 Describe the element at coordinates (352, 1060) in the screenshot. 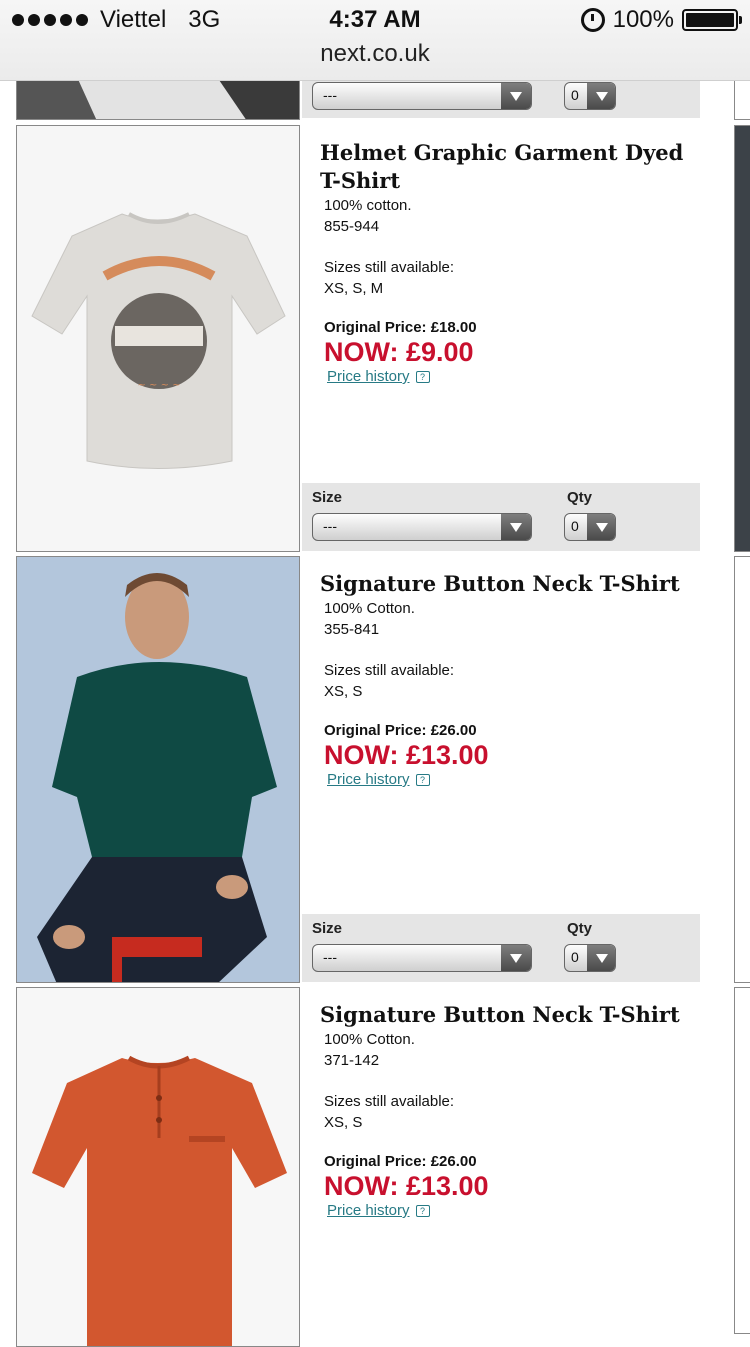

I see `product-code: 371-142` at that location.